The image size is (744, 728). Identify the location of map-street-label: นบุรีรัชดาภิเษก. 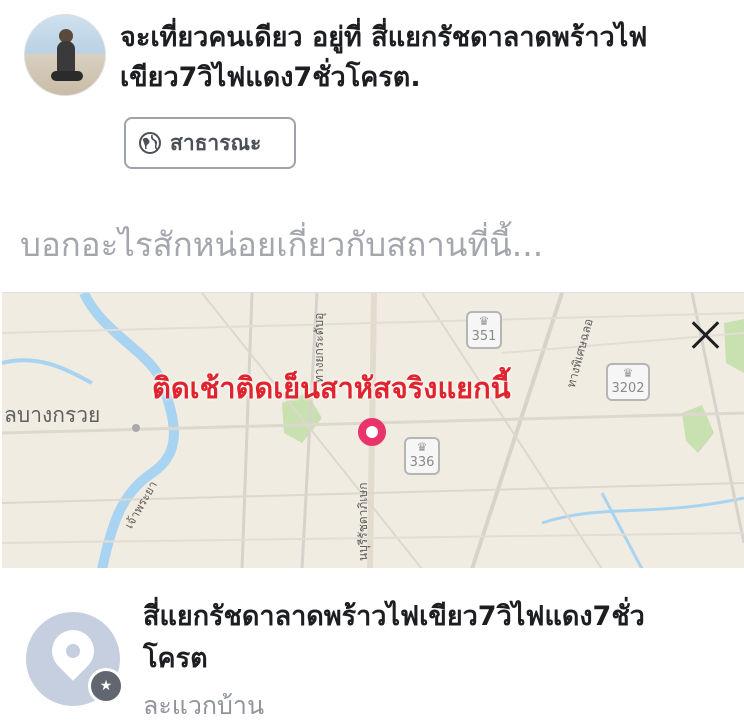
(363, 521).